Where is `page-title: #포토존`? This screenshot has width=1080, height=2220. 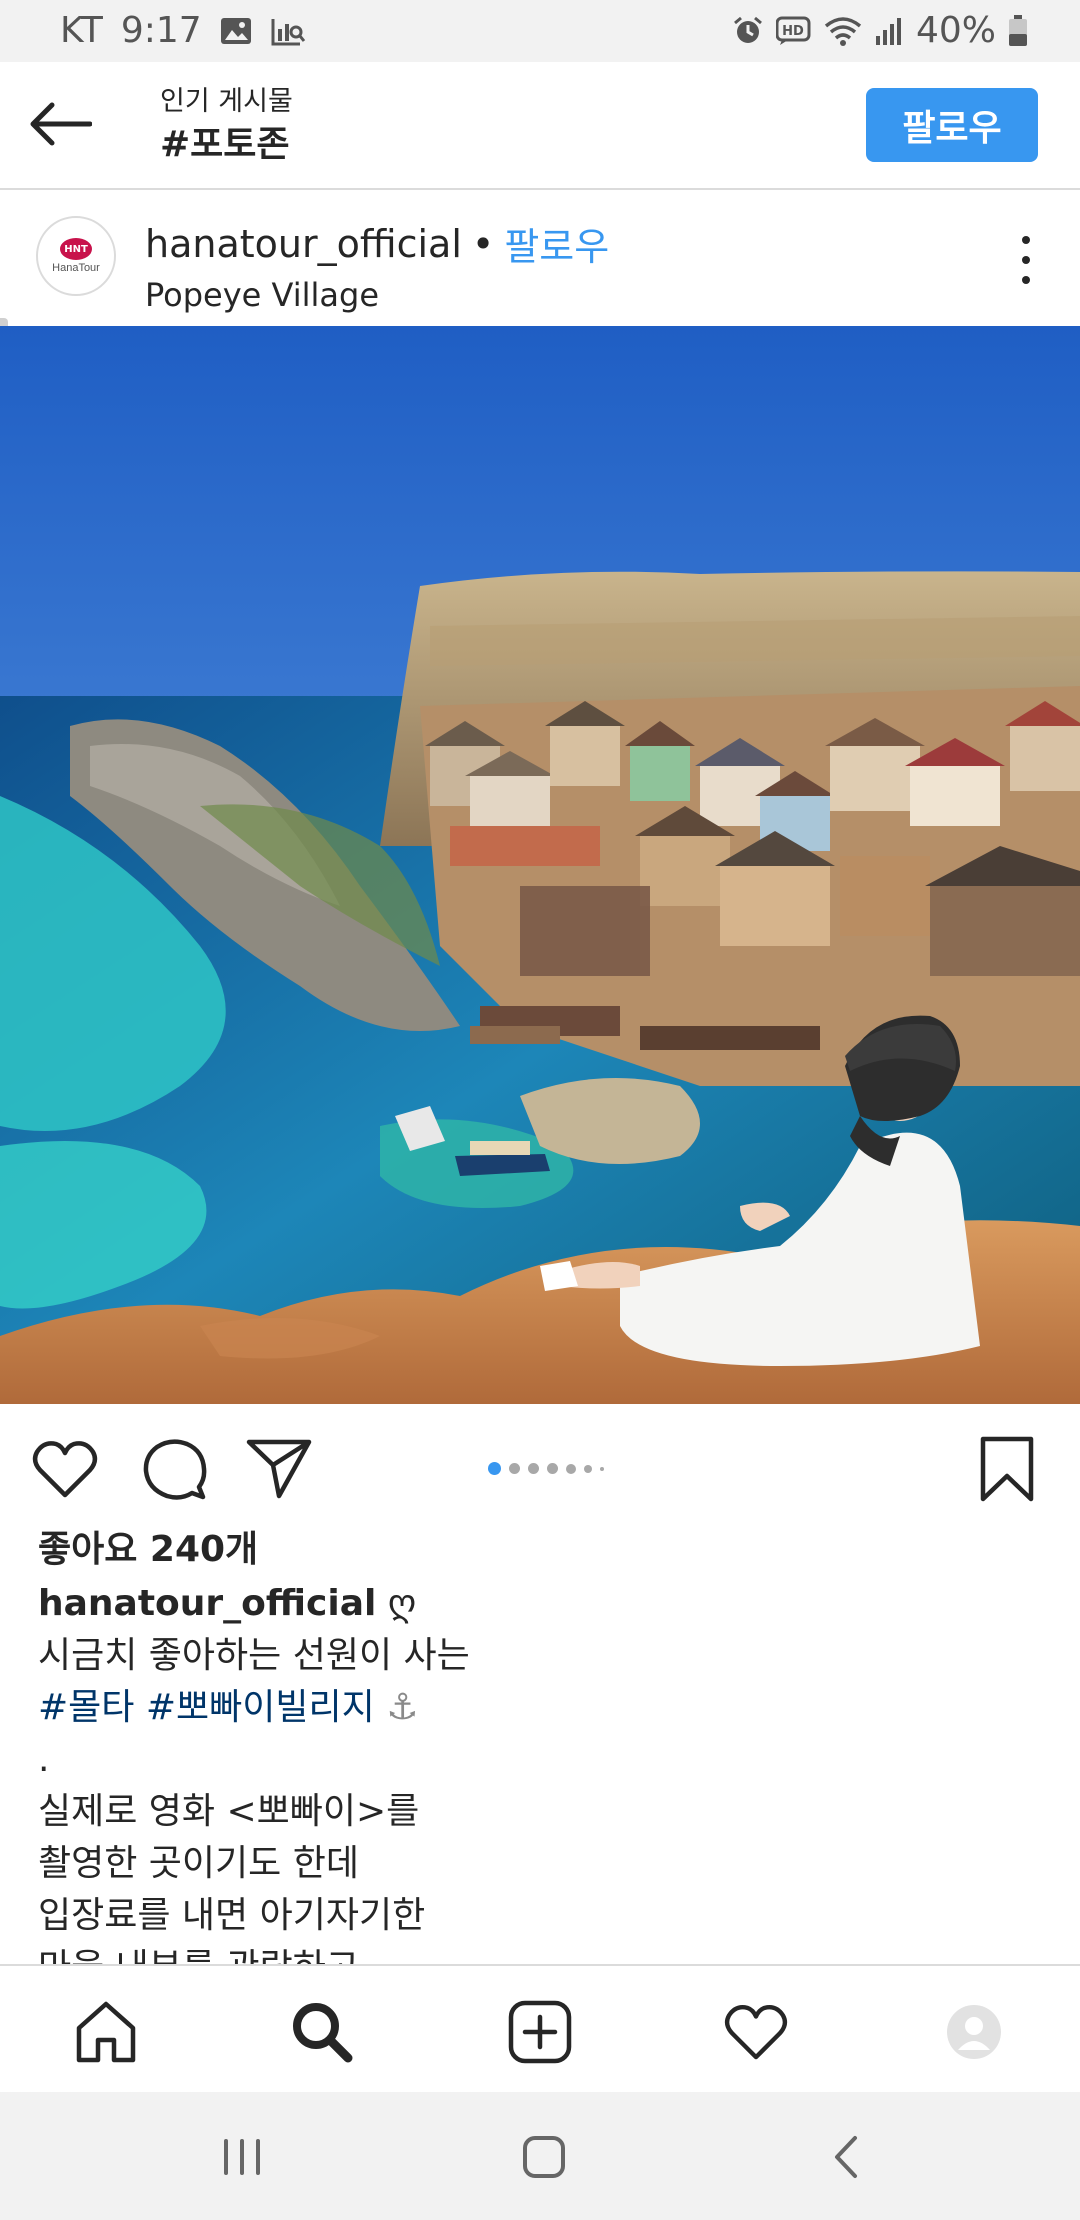
page-title: #포토존 is located at coordinates (225, 144).